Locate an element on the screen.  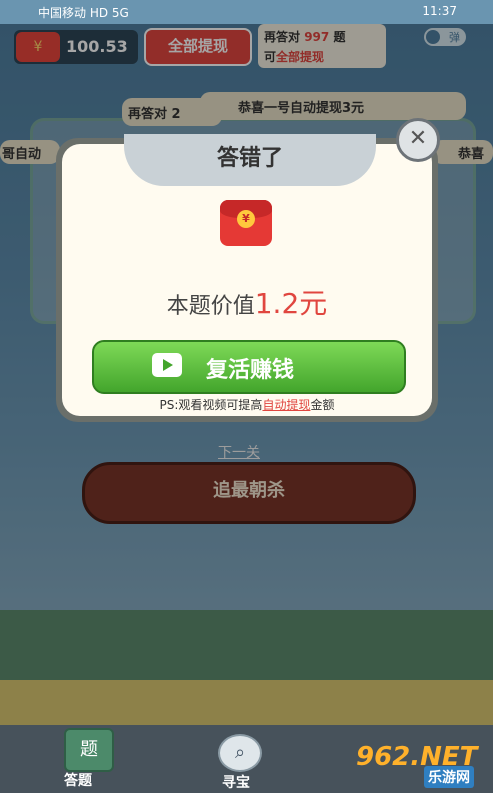
nav-treasure: ⌕ 寻宝 is located at coordinates (238, 762).